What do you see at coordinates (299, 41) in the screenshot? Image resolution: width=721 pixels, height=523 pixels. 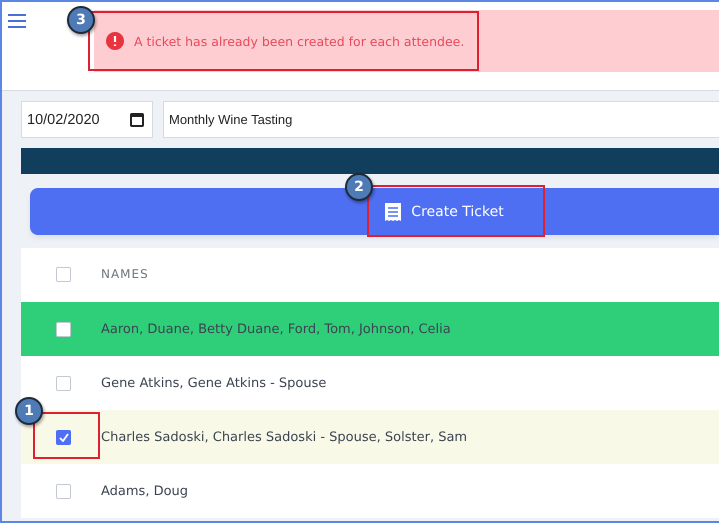 I see `alert-message: A ticket has already been created for each attendee.` at bounding box center [299, 41].